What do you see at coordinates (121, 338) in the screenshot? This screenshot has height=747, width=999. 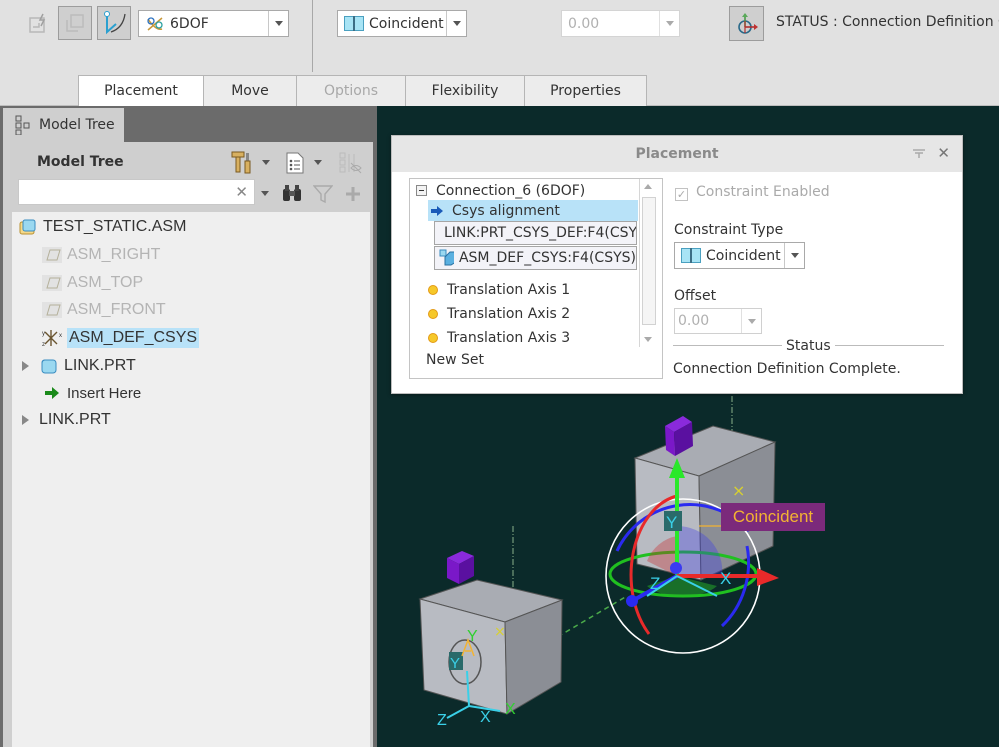 I see `tree-item-asm-def-csys: x yz ASM_DEF_CSYS` at bounding box center [121, 338].